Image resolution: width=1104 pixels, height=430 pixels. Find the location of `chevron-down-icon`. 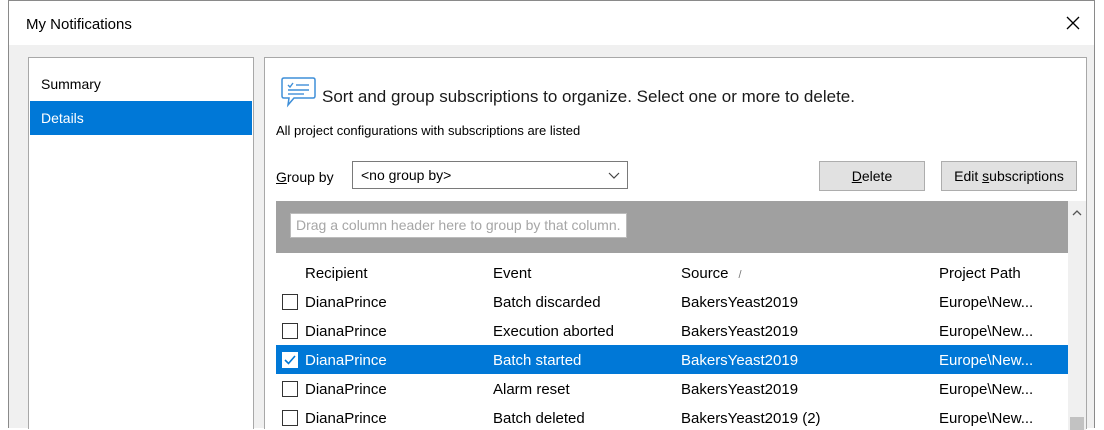

chevron-down-icon is located at coordinates (614, 175).